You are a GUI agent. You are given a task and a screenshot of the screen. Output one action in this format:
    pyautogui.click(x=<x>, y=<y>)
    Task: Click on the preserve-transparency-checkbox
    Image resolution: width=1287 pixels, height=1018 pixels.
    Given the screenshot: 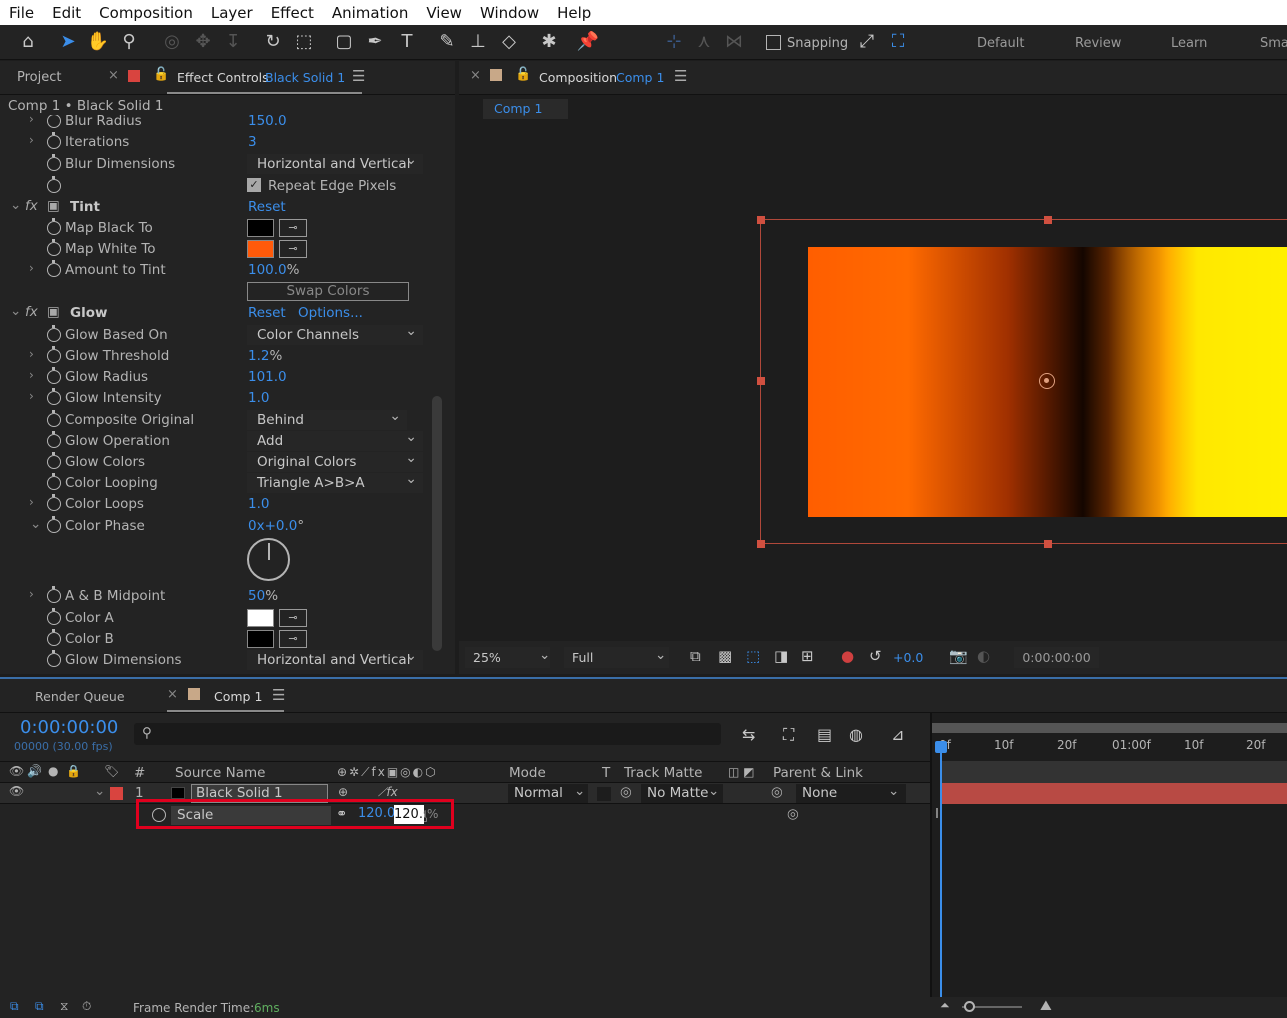 What is the action you would take?
    pyautogui.click(x=604, y=794)
    